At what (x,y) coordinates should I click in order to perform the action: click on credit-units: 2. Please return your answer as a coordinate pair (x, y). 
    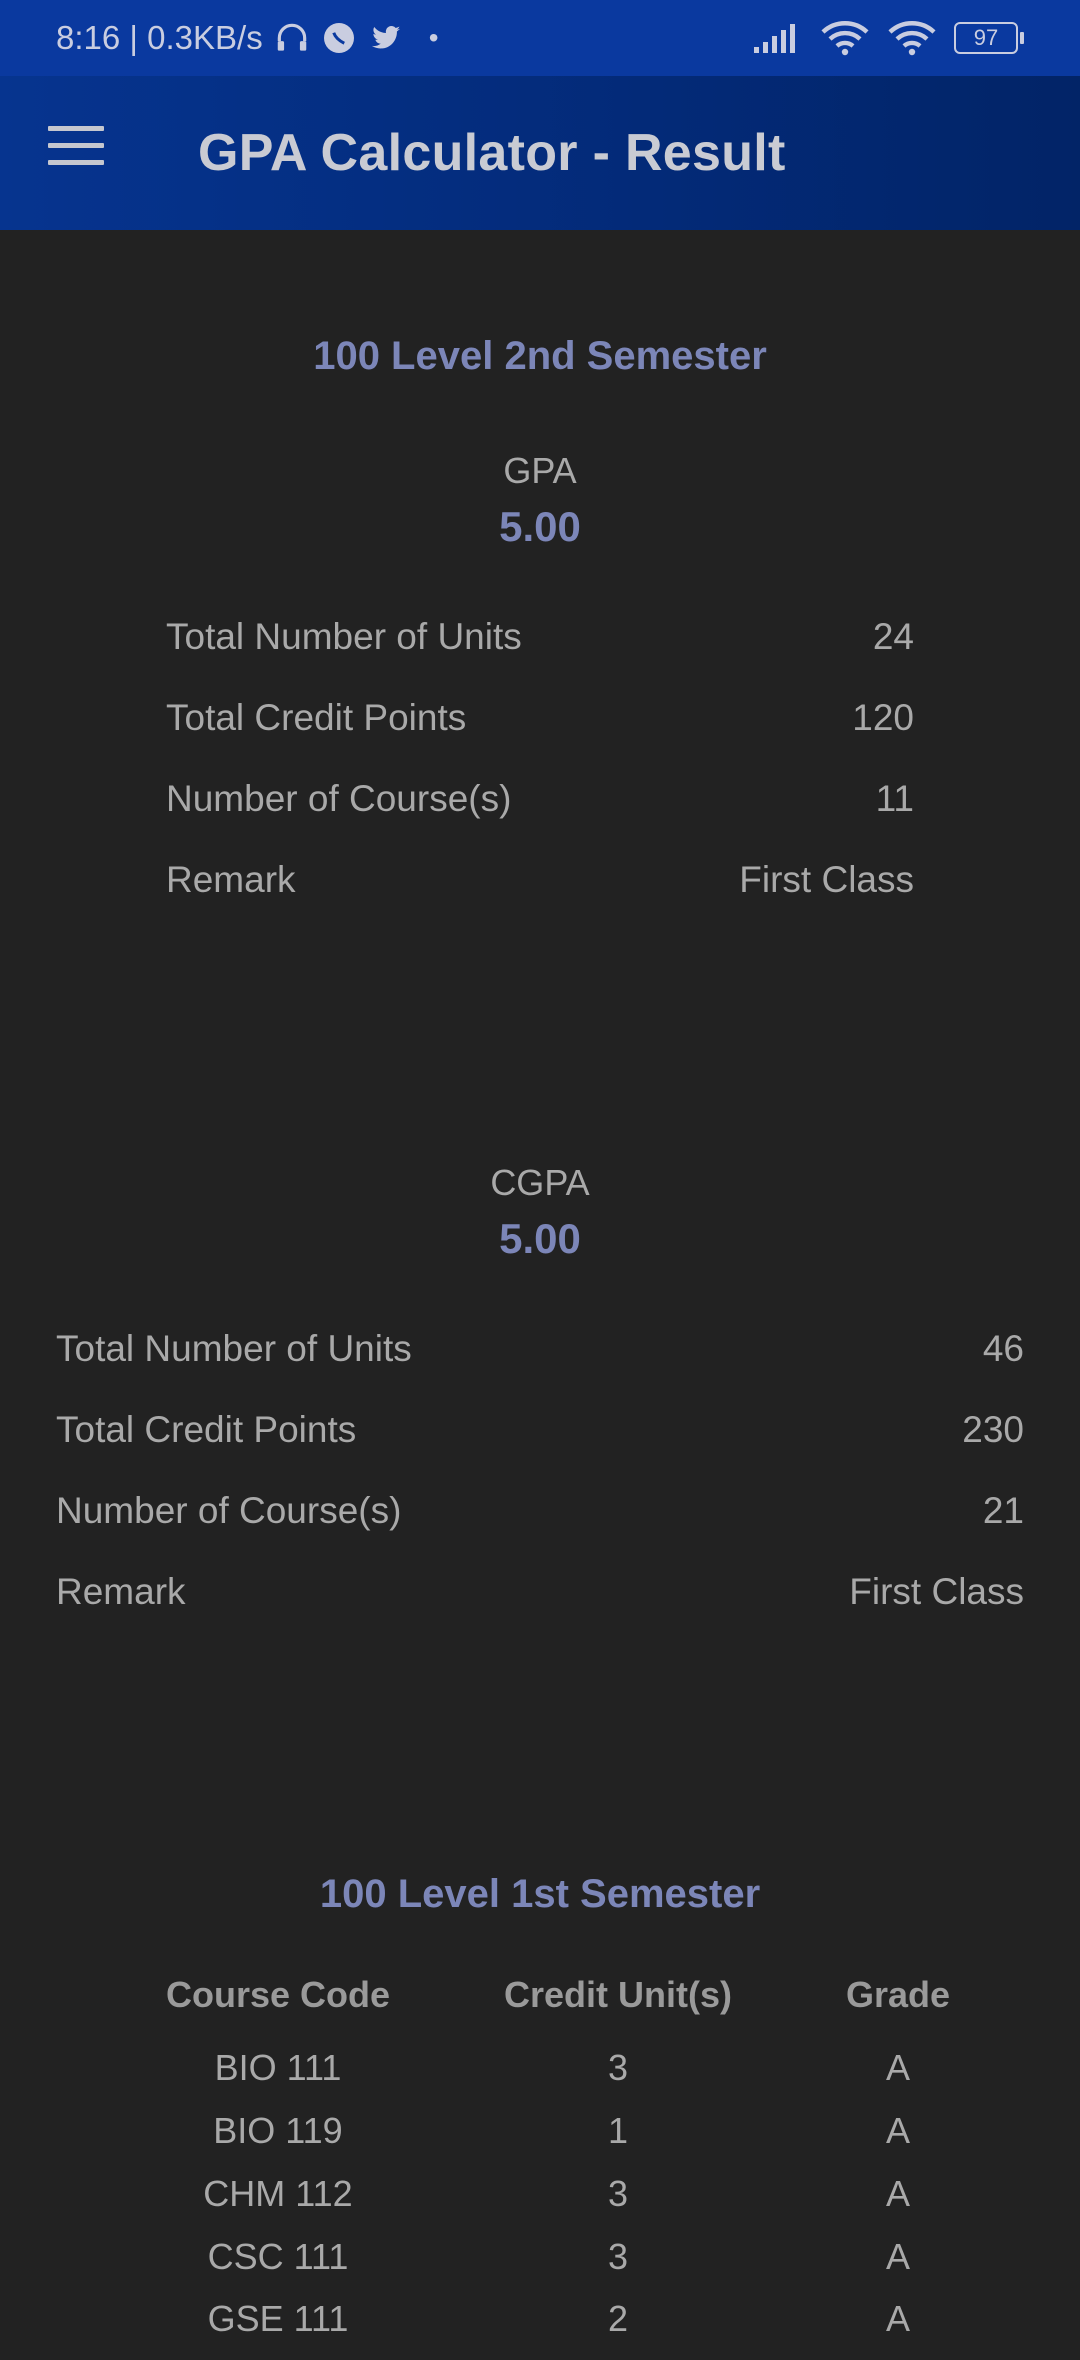
    Looking at the image, I should click on (618, 2318).